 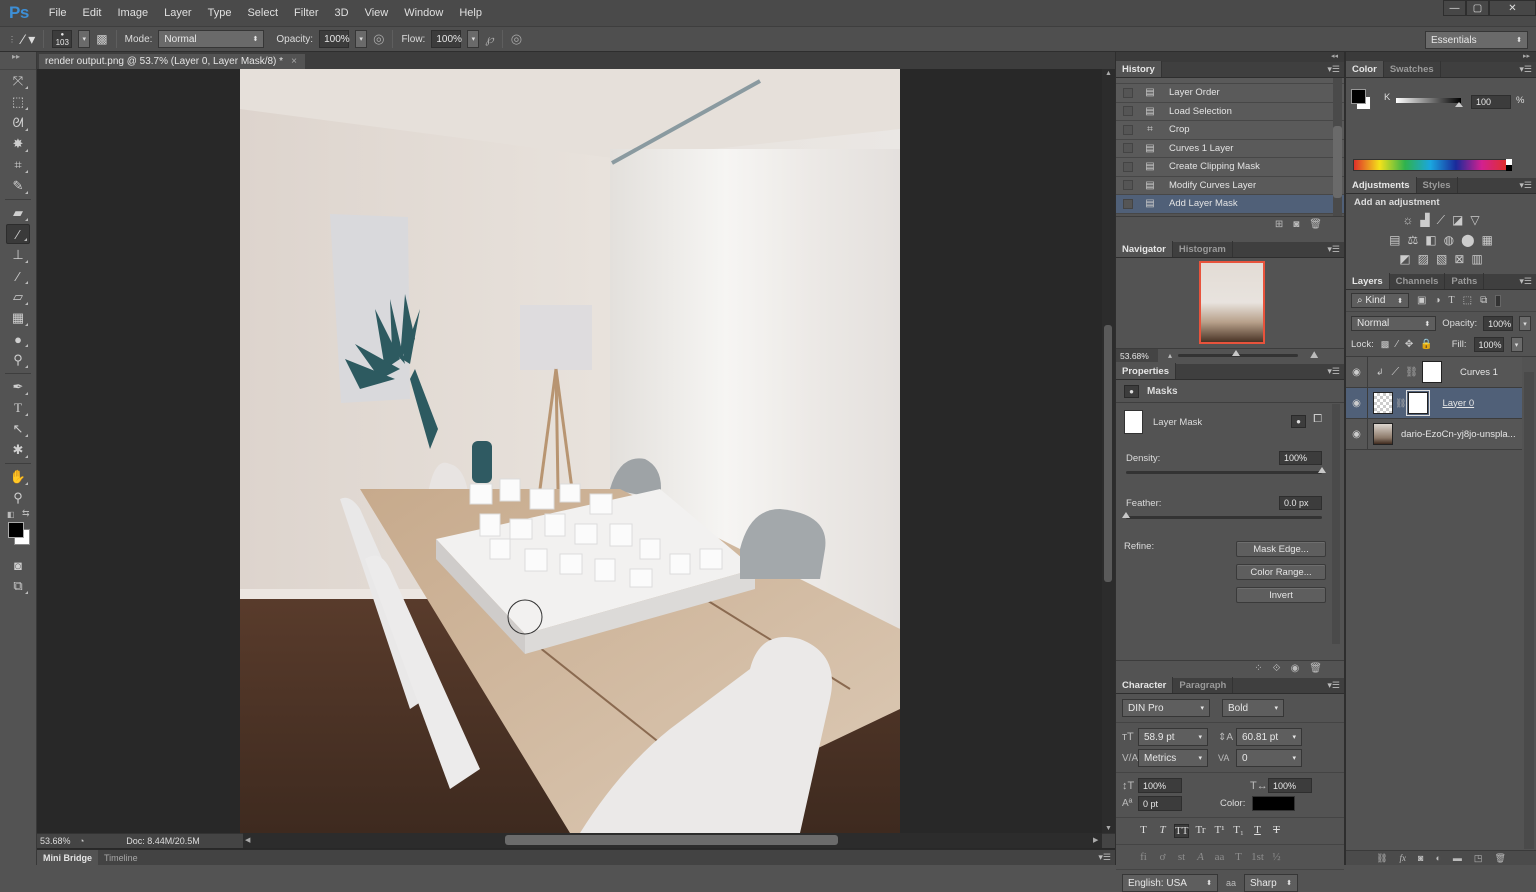 What do you see at coordinates (18, 123) in the screenshot?
I see `lasso-tool-icon: ᘛ` at bounding box center [18, 123].